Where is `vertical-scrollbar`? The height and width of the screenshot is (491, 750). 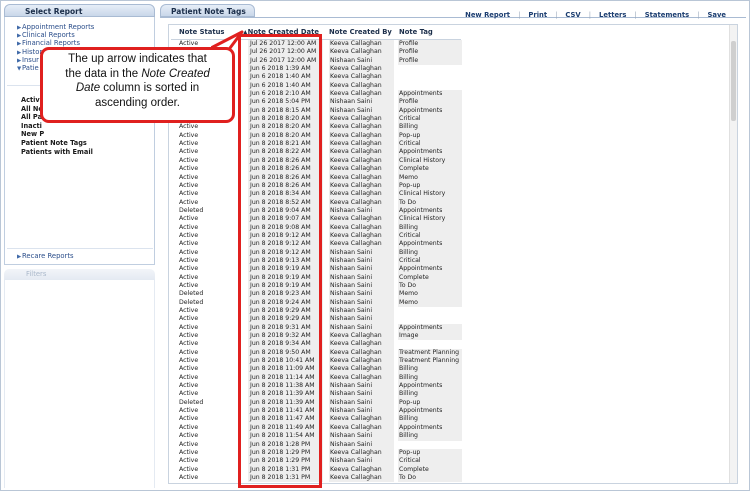 vertical-scrollbar is located at coordinates (733, 254).